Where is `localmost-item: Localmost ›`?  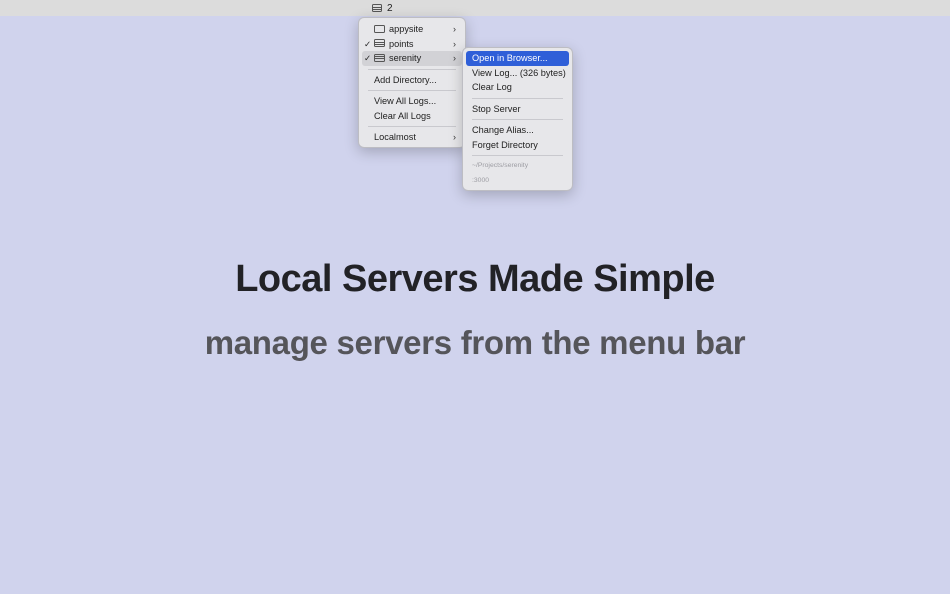
localmost-item: Localmost › is located at coordinates (412, 137).